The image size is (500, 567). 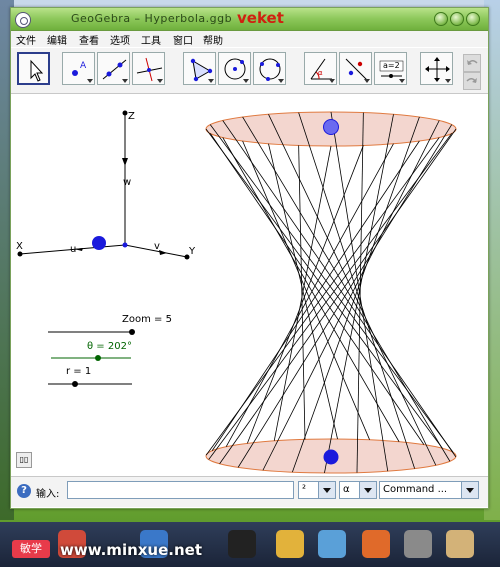 I want to click on w-axis-arrow, so click(x=125, y=162).